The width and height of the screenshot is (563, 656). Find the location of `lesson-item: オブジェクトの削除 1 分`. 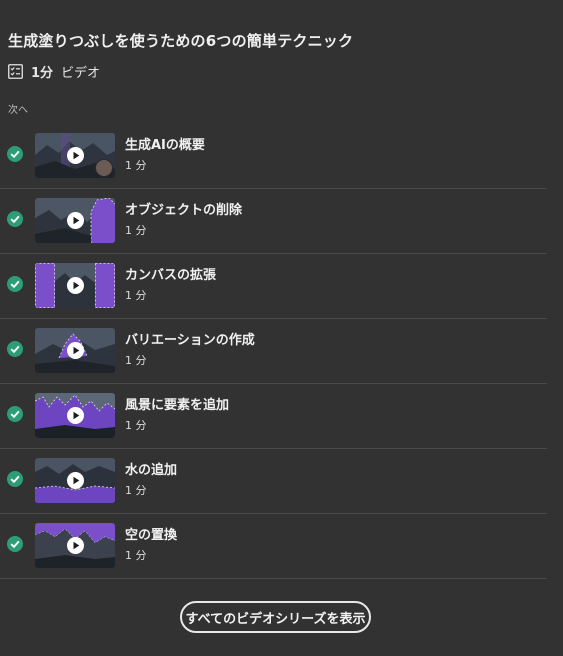

lesson-item: オブジェクトの削除 1 分 is located at coordinates (273, 221).